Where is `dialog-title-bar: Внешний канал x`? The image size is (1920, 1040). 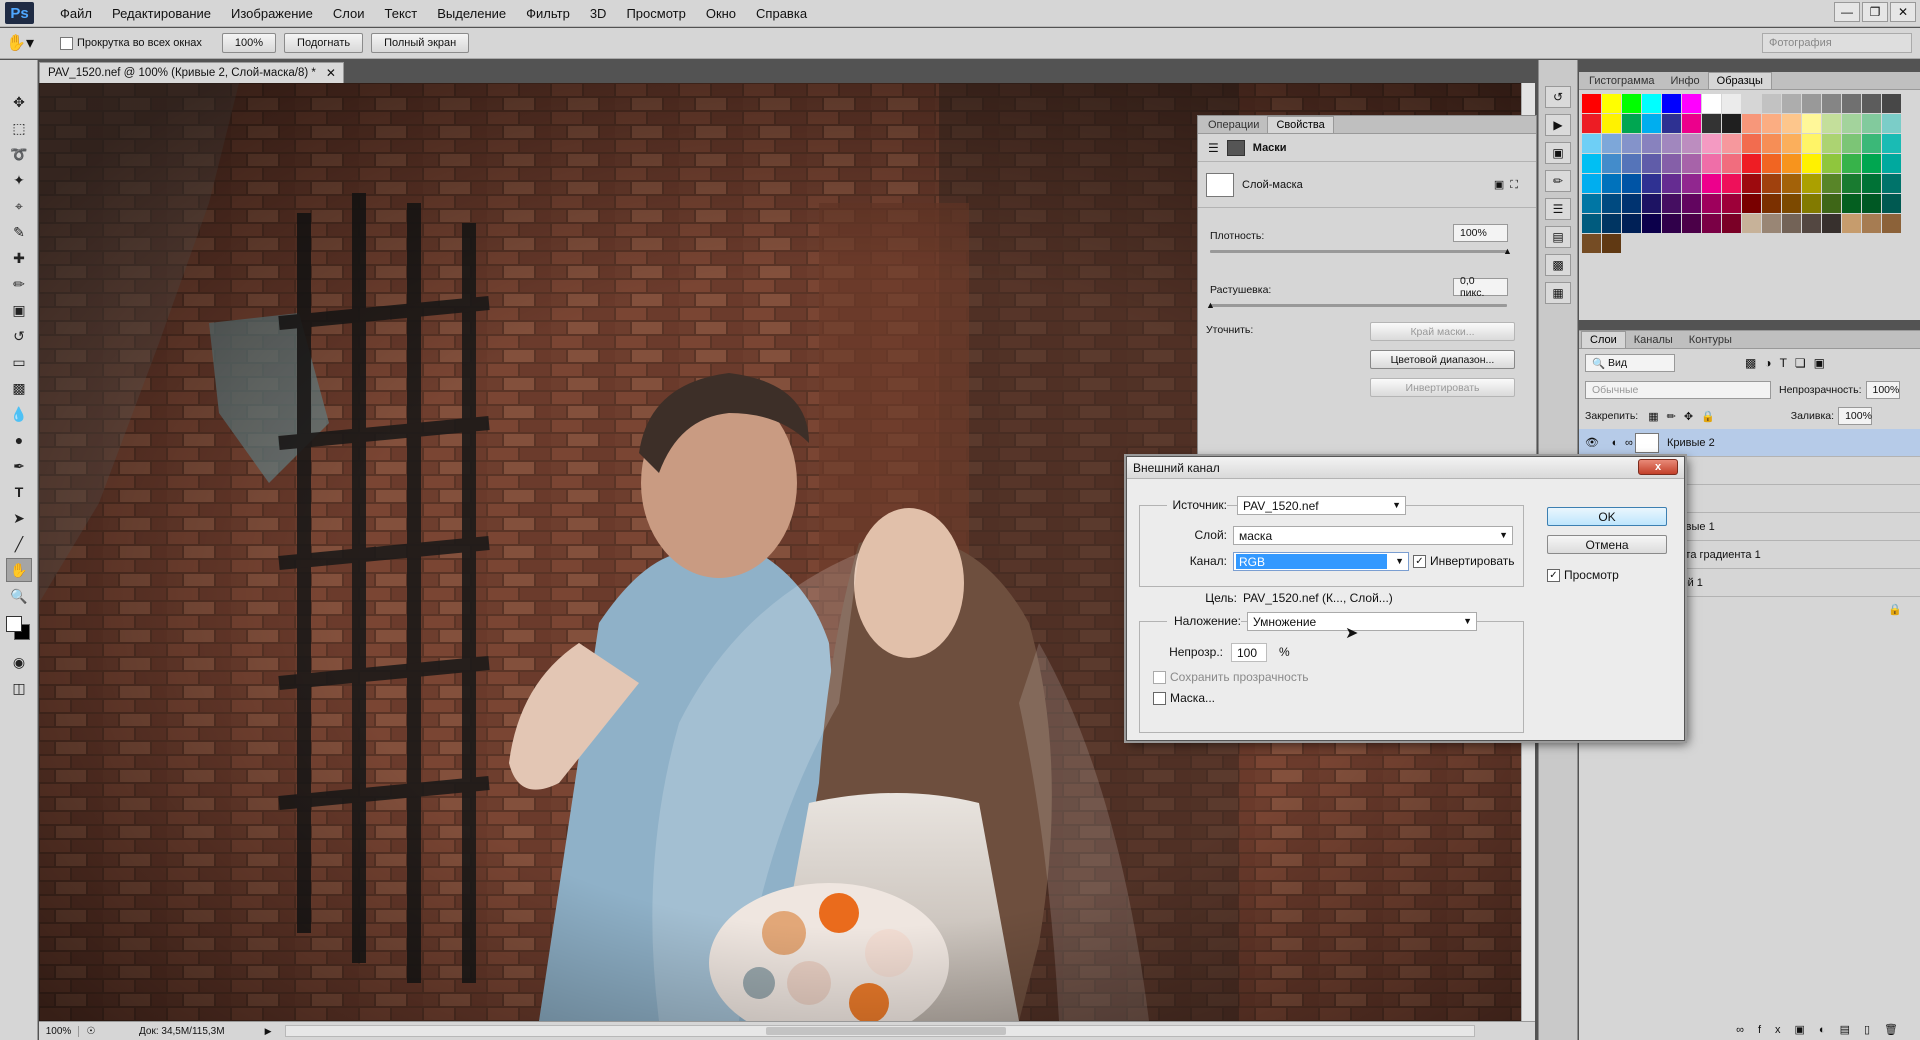
dialog-title-bar: Внешний канал x is located at coordinates (1405, 468).